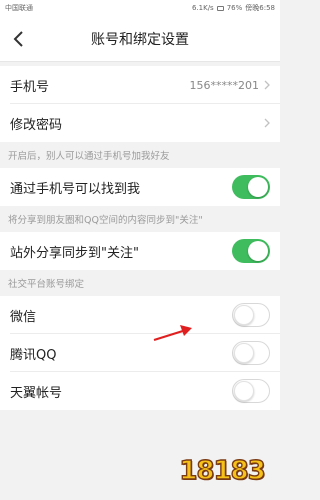  I want to click on tianyi-row: 天翼帐号, so click(140, 391).